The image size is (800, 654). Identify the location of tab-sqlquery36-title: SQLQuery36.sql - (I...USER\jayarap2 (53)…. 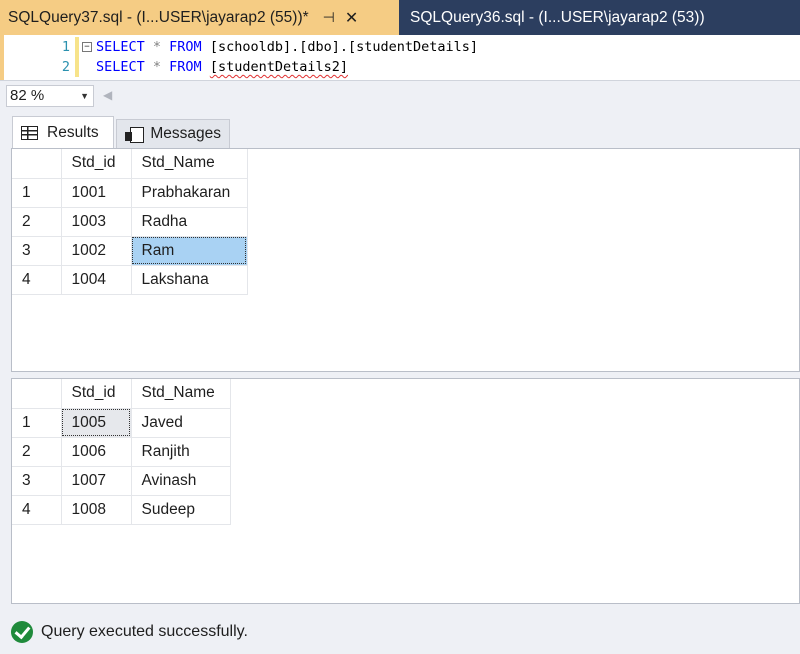
(557, 17).